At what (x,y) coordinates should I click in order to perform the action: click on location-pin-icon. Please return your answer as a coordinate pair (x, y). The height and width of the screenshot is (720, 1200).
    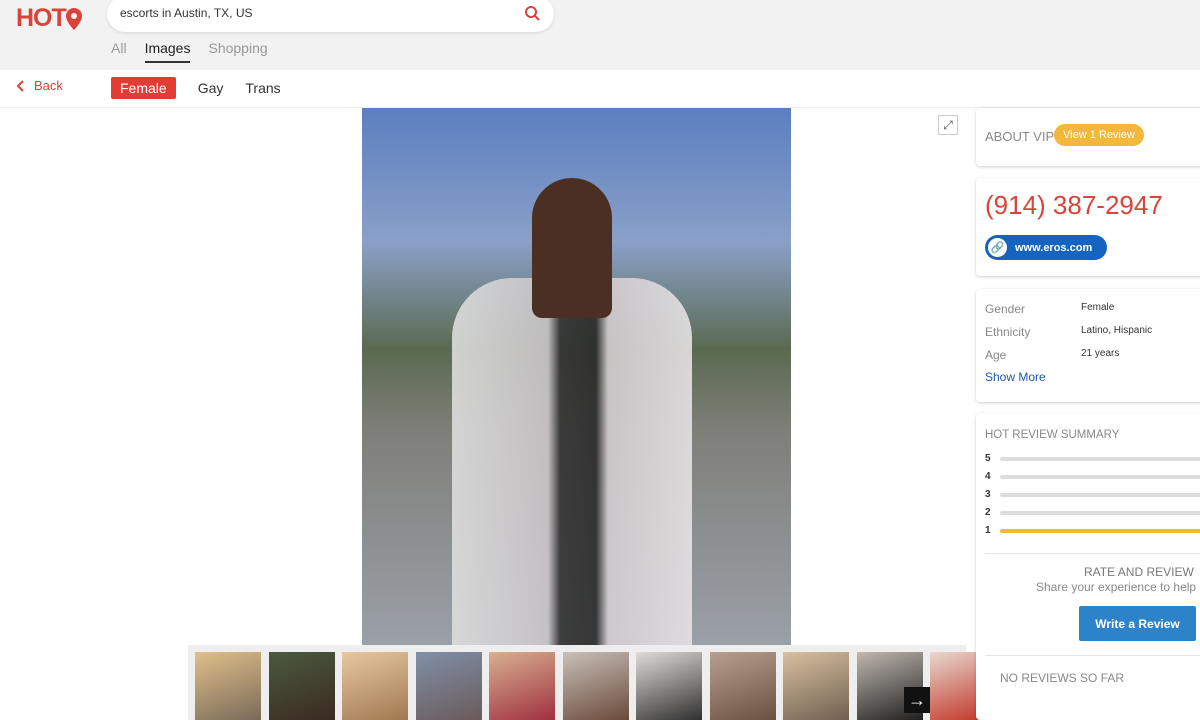
    Looking at the image, I should click on (73, 18).